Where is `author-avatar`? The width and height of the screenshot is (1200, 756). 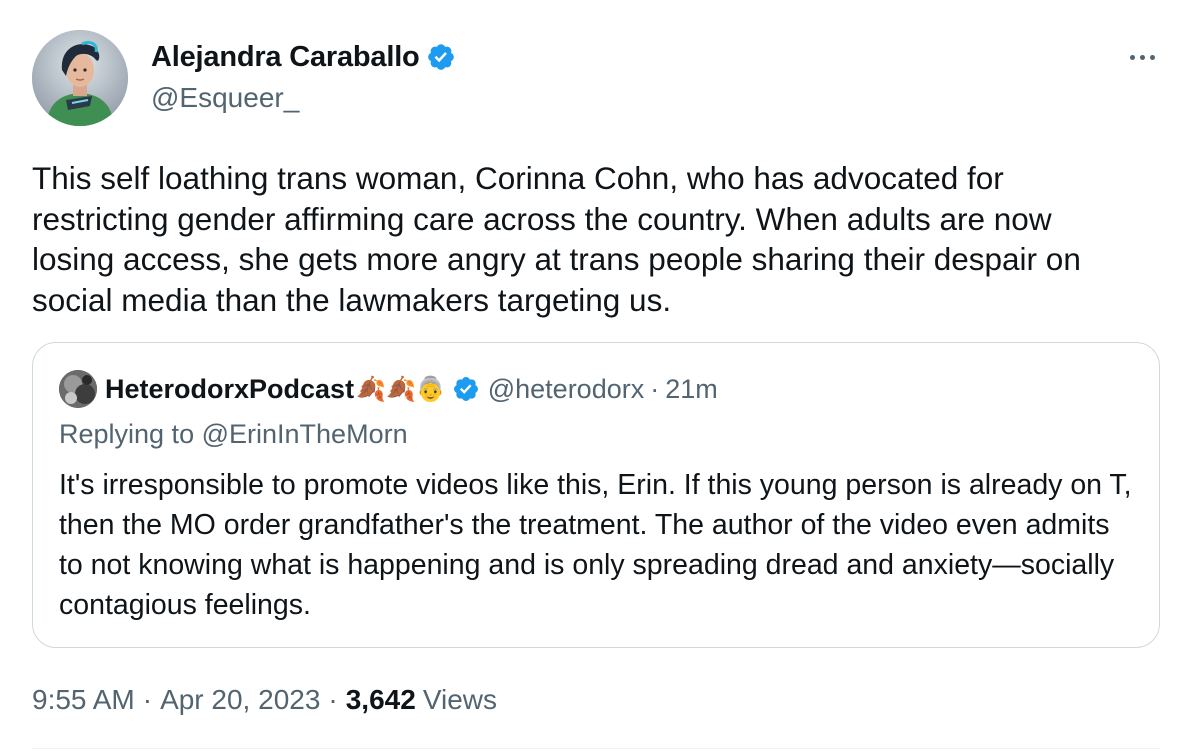
author-avatar is located at coordinates (80, 78).